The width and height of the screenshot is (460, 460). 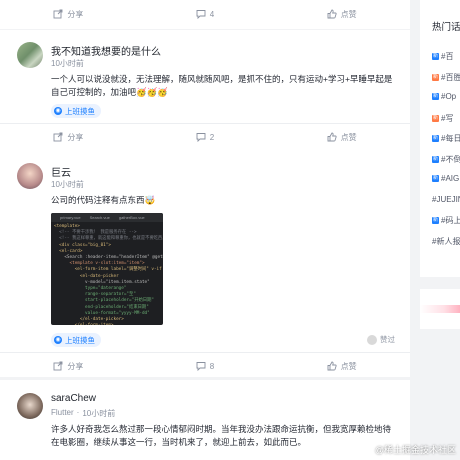 I want to click on code-line: v-model="item.item.state", so click(x=117, y=282).